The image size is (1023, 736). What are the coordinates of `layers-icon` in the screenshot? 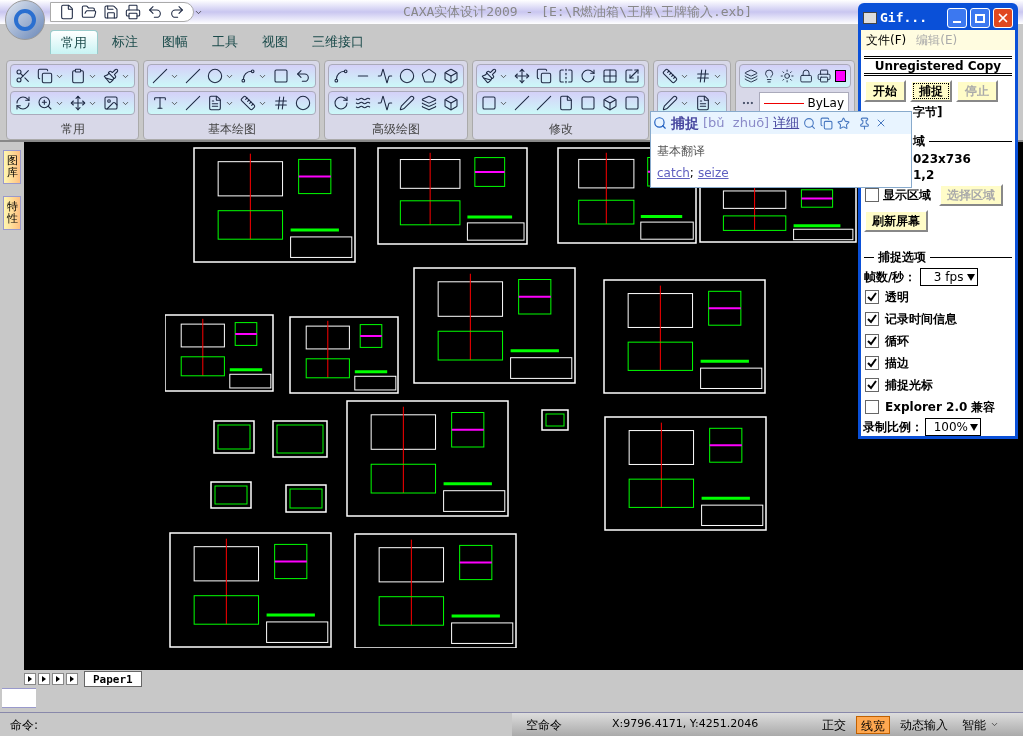 It's located at (751, 76).